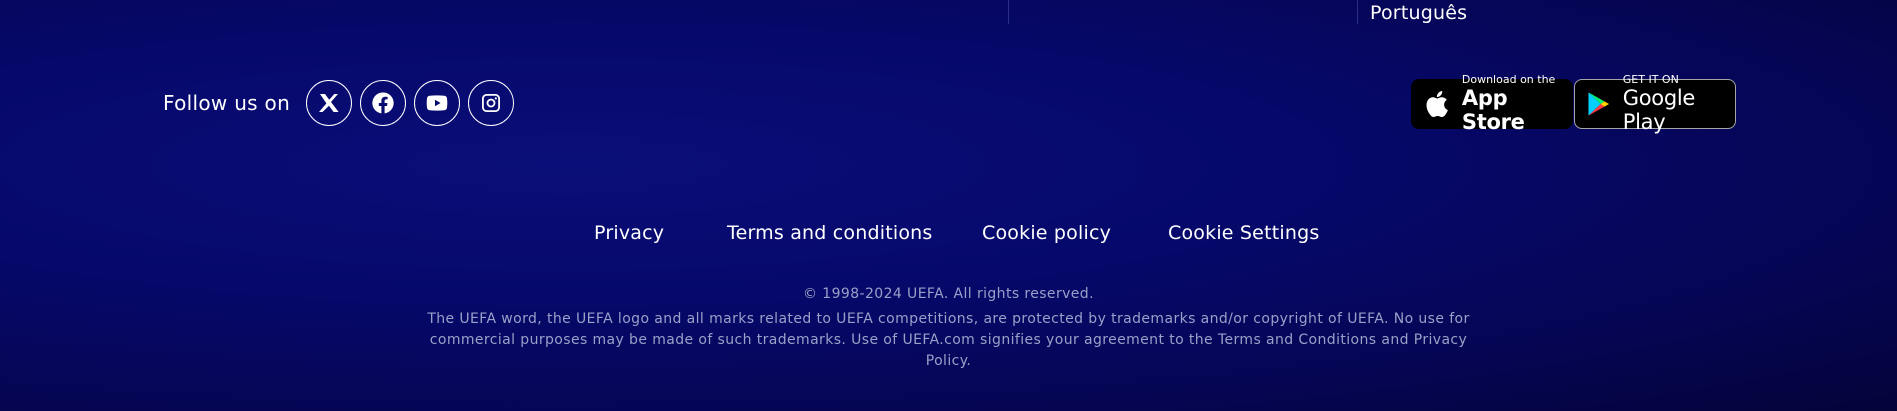  I want to click on youtube-button, so click(437, 103).